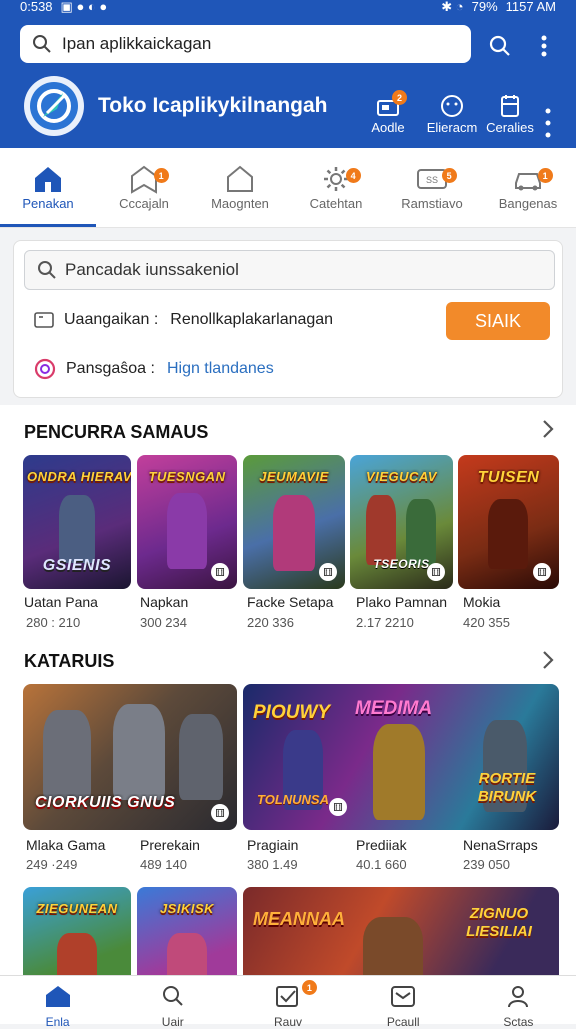  I want to click on game-stats: 280 : 210, so click(53, 622).